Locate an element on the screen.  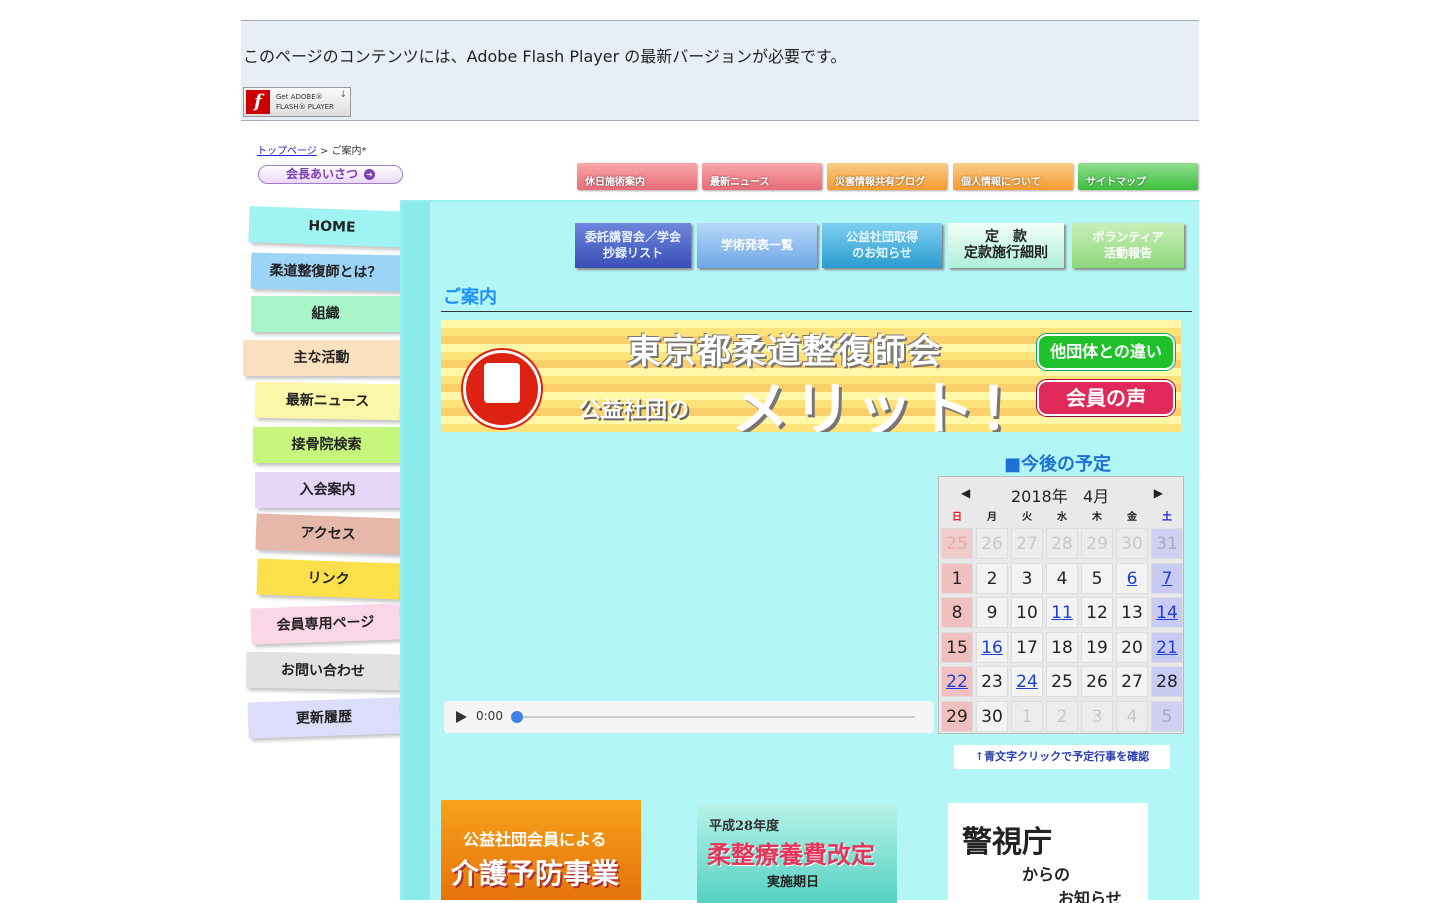
calendar-day: 9 is located at coordinates (992, 612).